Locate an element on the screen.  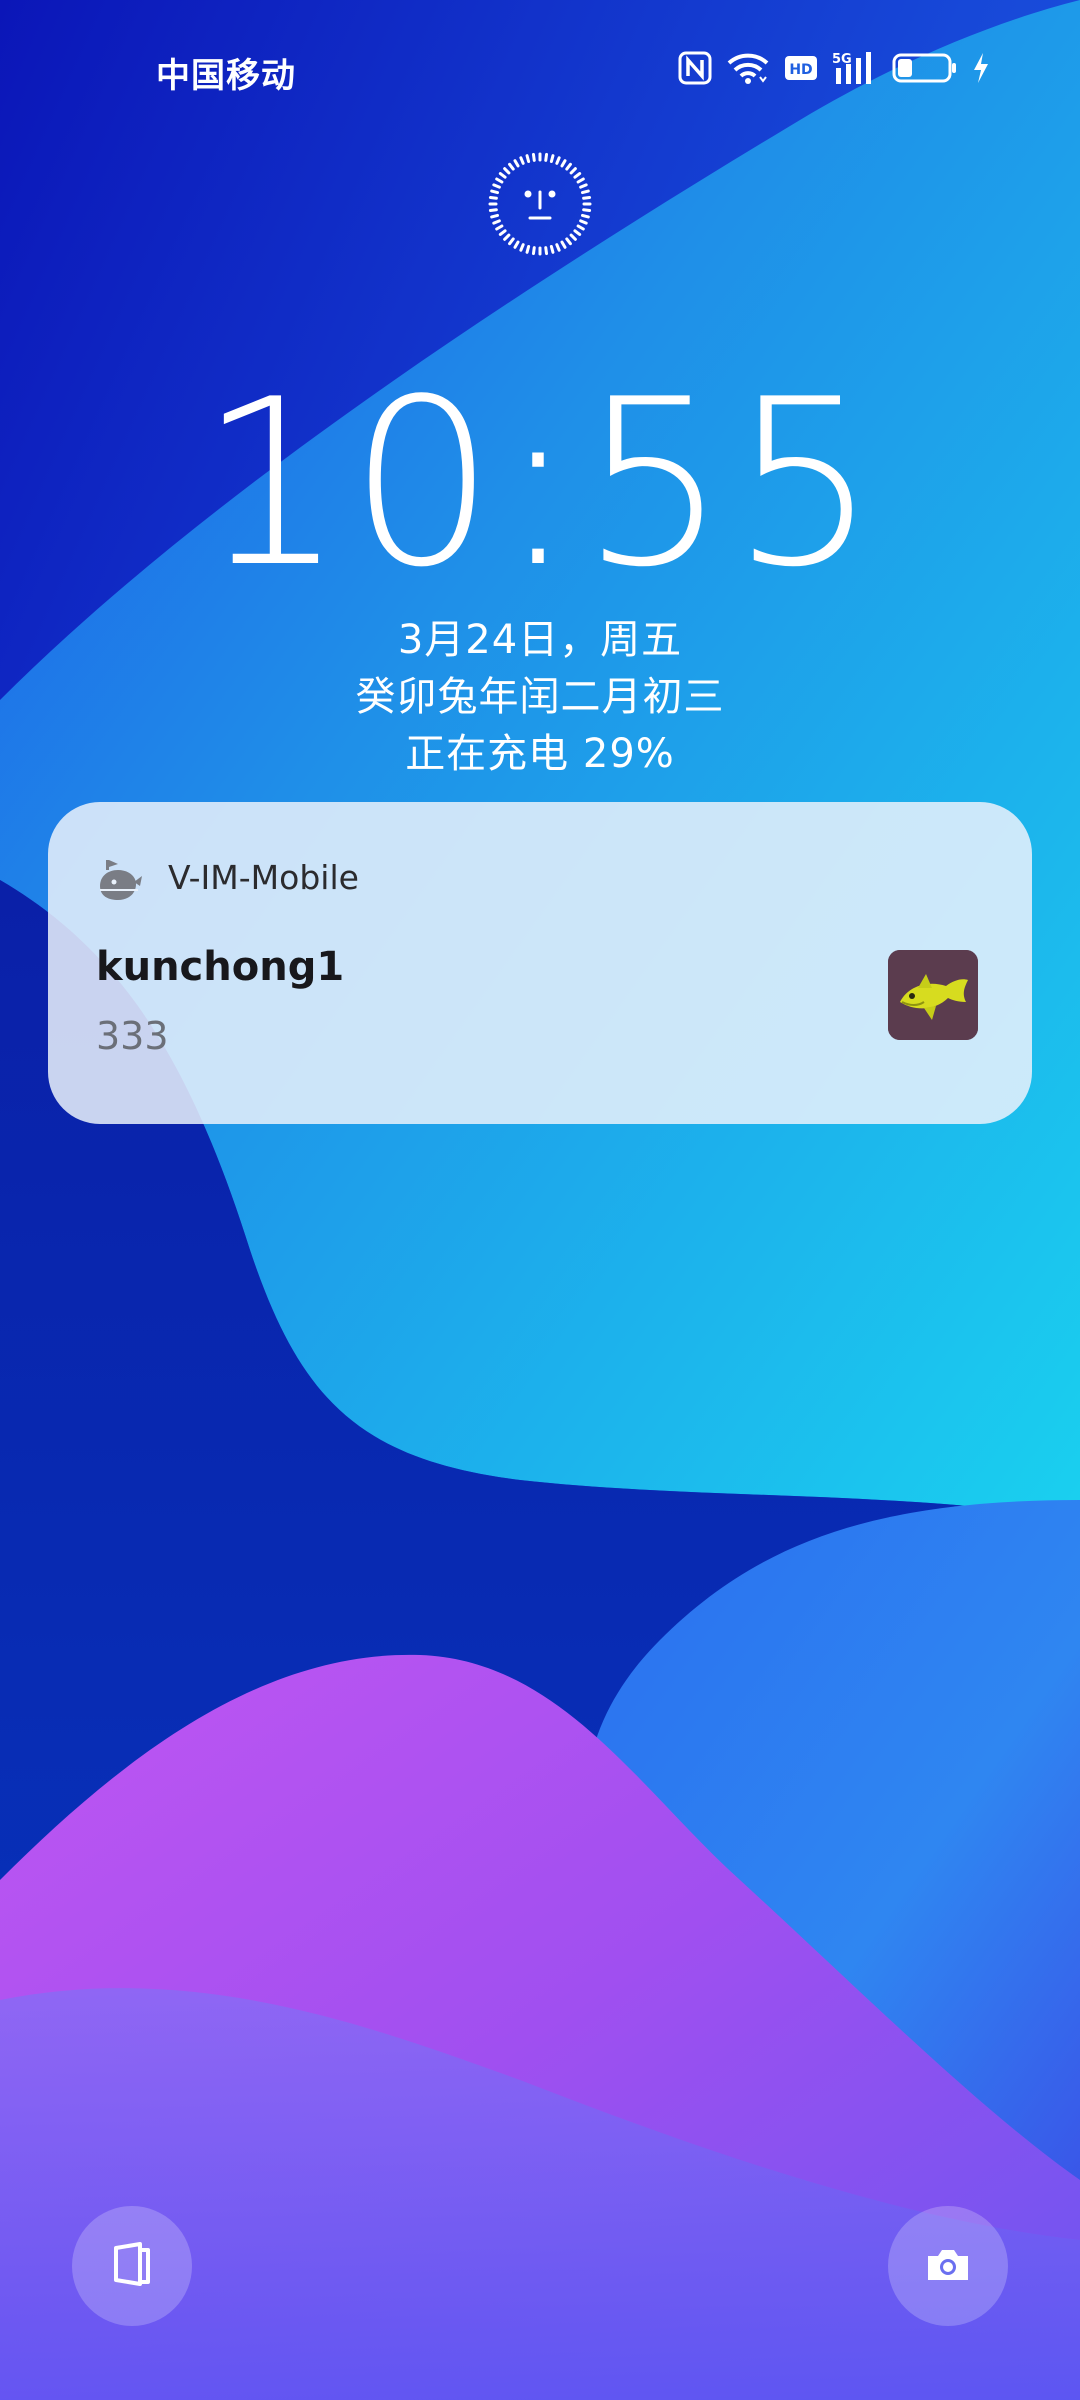
status-icons: HD 5G is located at coordinates (834, 68).